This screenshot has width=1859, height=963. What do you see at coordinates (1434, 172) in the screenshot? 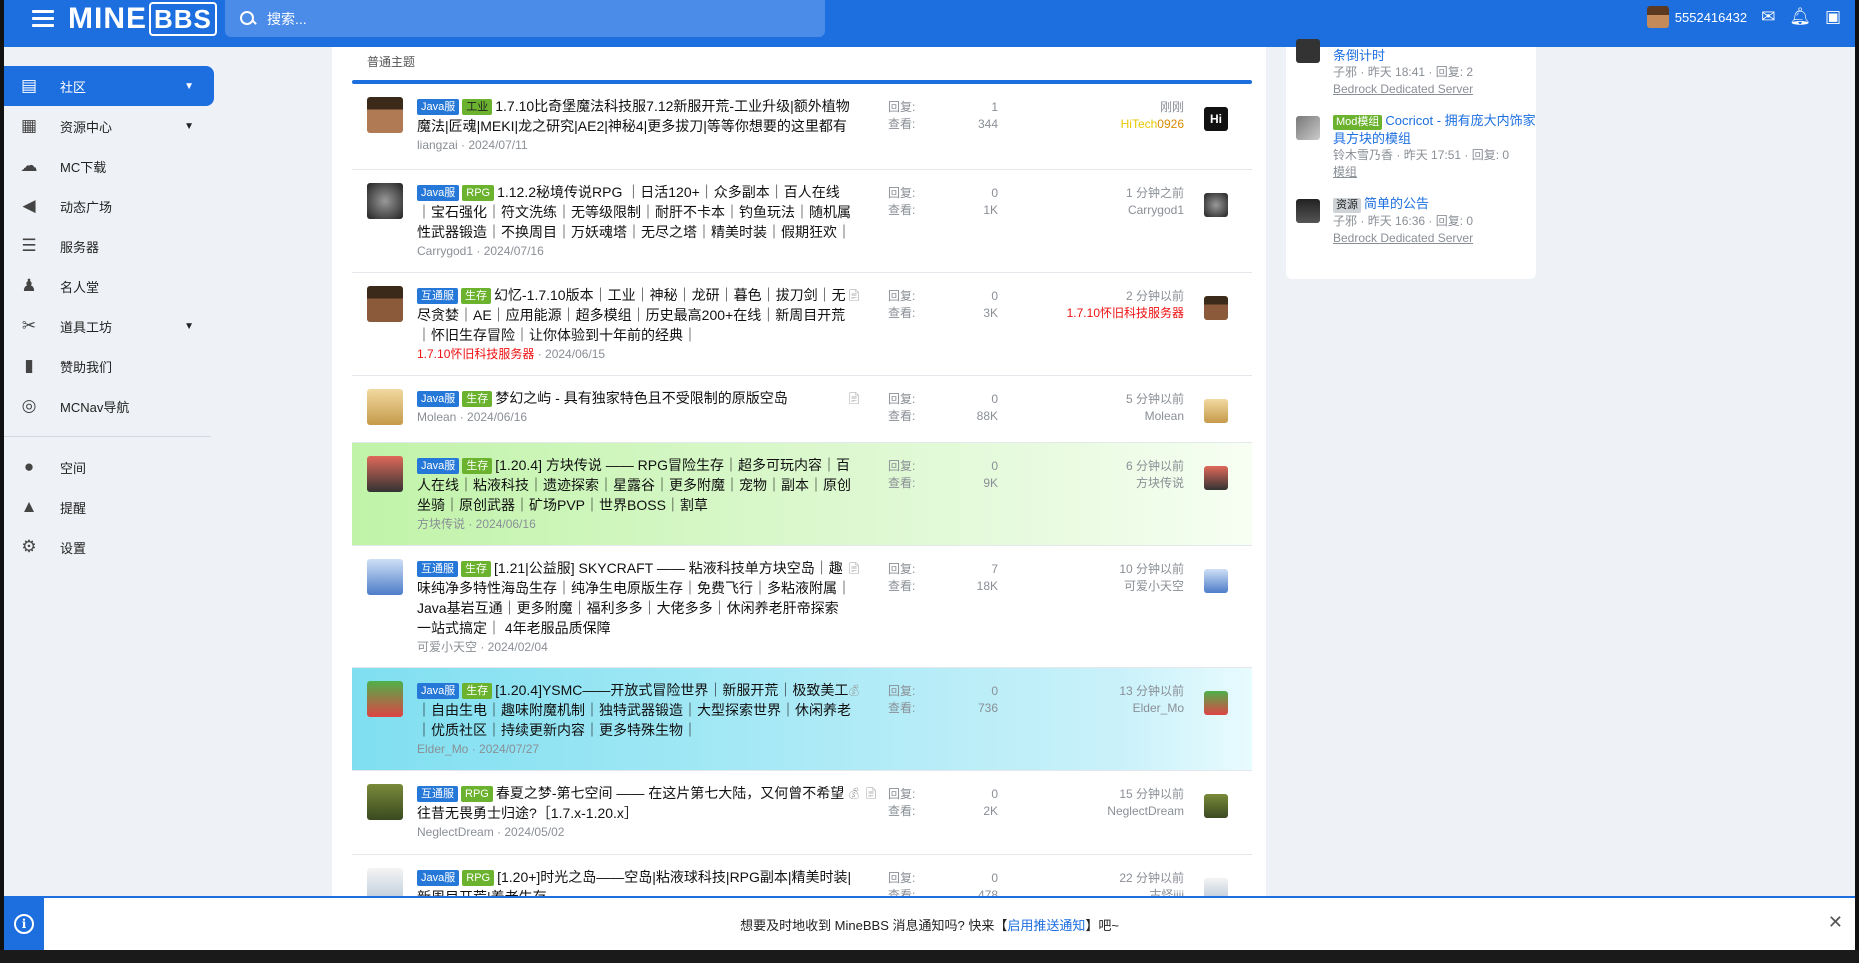
I see `latest-post-forum-link: 模组` at bounding box center [1434, 172].